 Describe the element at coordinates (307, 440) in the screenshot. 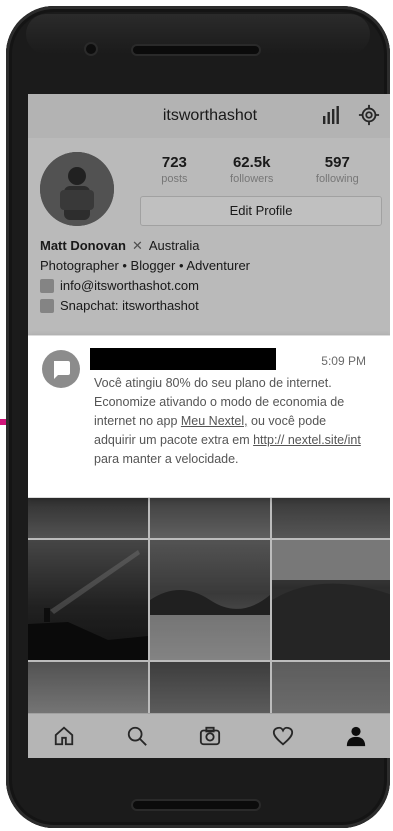

I see `nextel-url-link: http:// nextel.site/int` at that location.